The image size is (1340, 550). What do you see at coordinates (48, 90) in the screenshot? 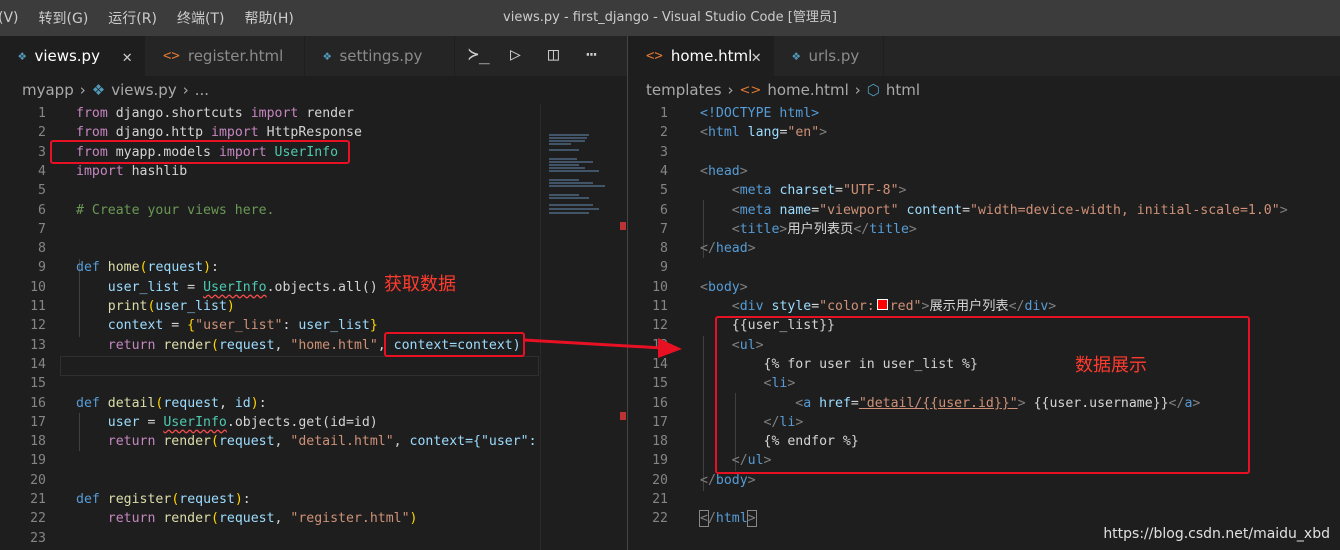
I see `breadcrumb-folder: myapp` at bounding box center [48, 90].